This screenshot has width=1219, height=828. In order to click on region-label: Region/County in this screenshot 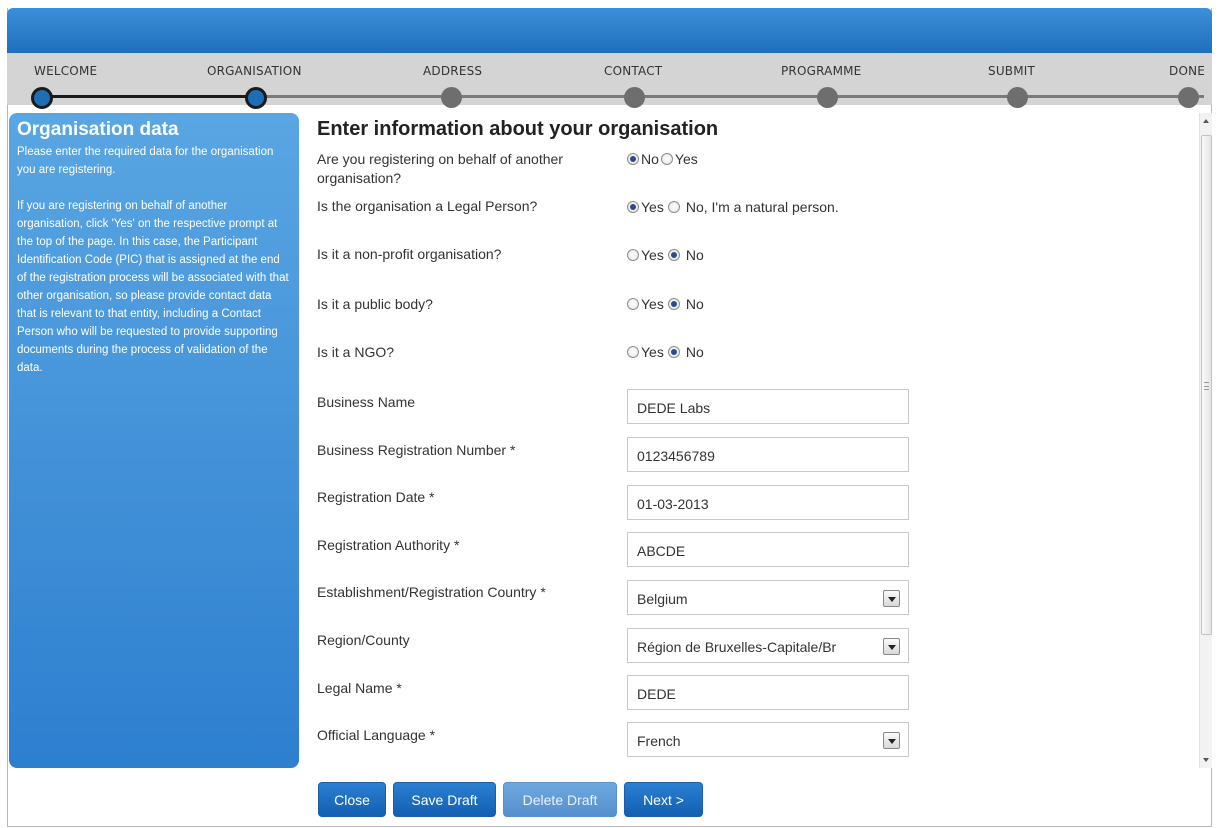, I will do `click(363, 640)`.